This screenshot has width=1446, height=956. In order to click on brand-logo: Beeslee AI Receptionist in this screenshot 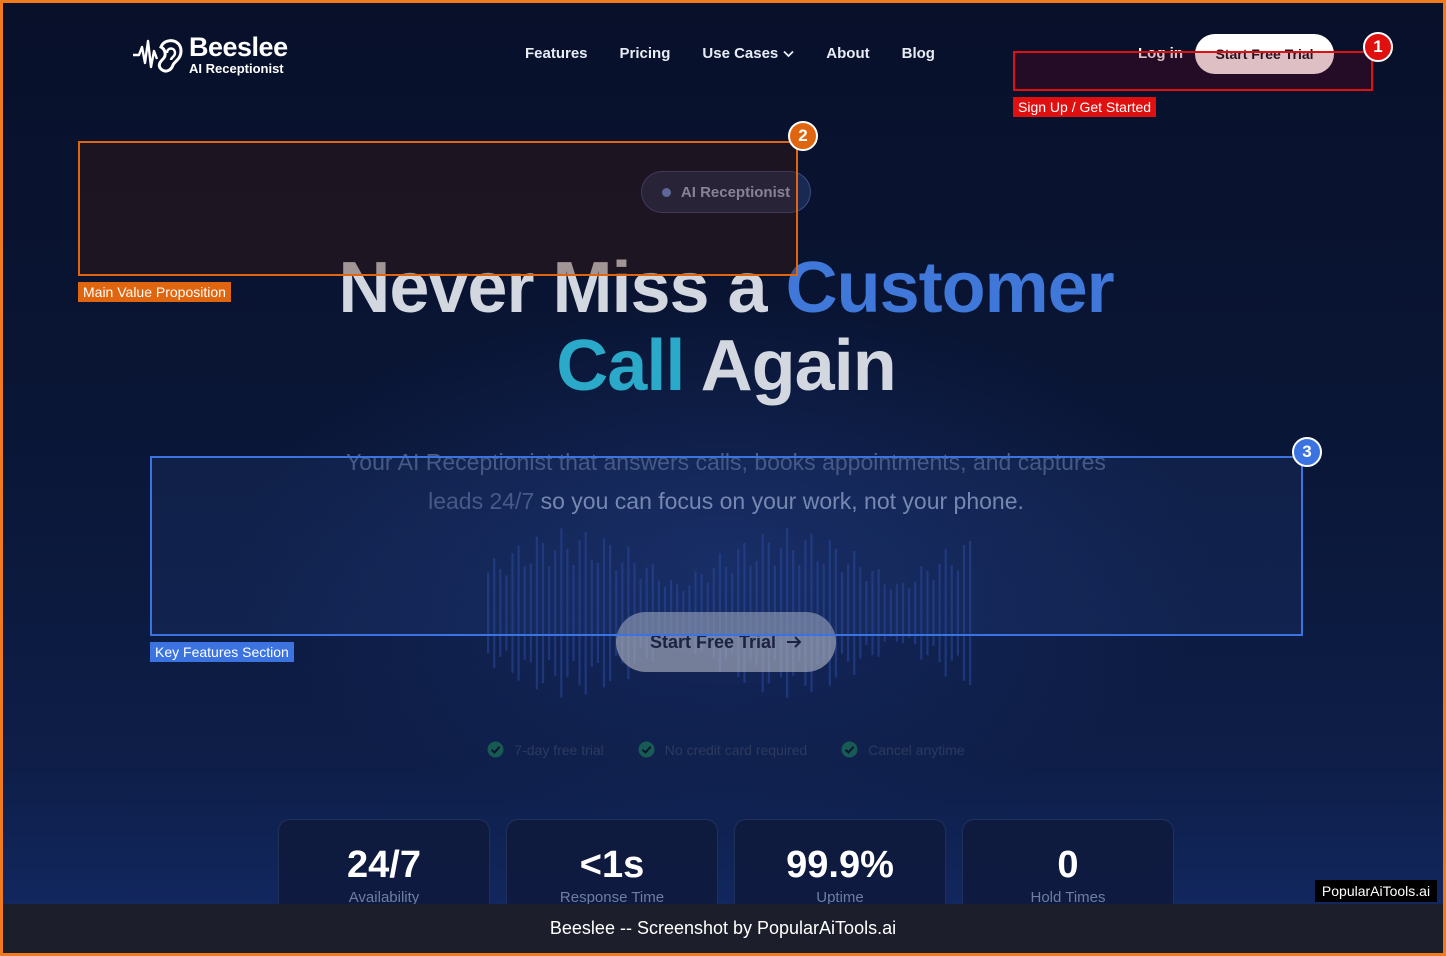, I will do `click(209, 54)`.